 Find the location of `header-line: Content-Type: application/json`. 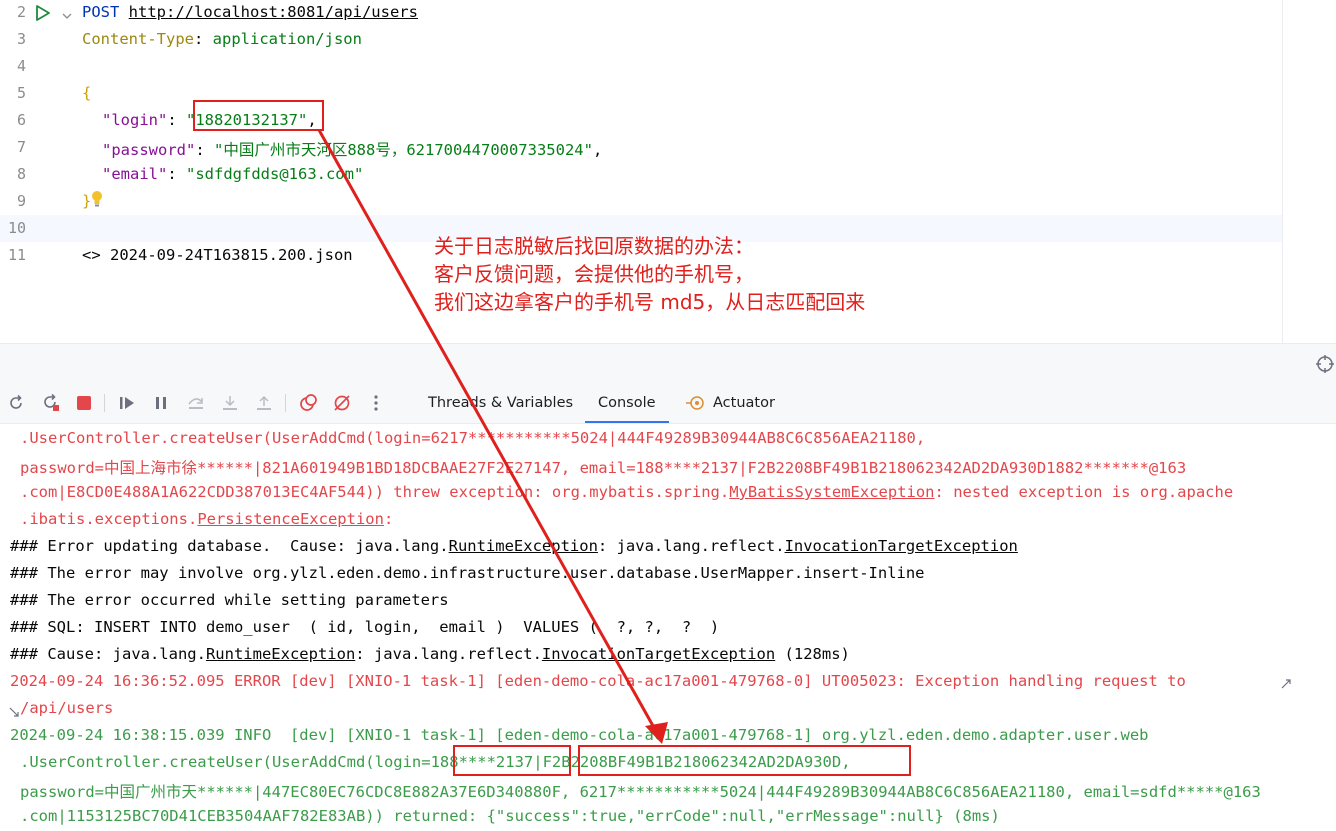

header-line: Content-Type: application/json is located at coordinates (222, 39).